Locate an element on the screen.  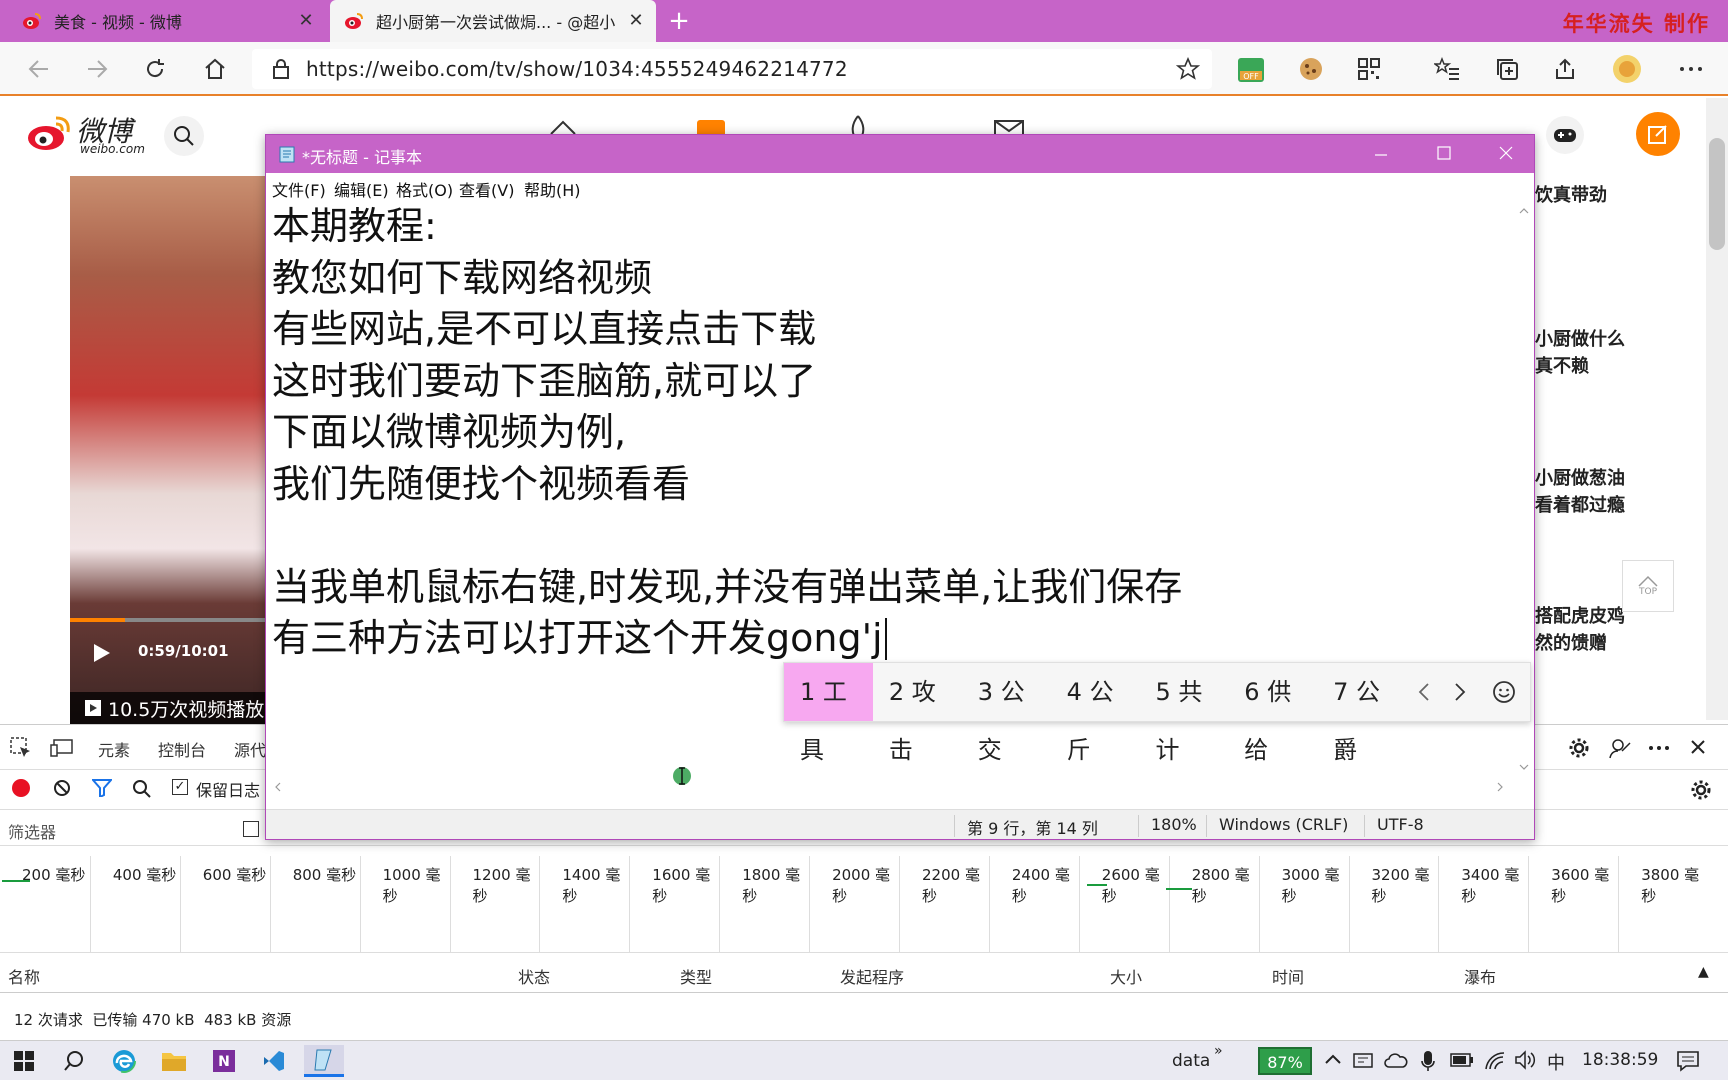
column-header-type: 类型 is located at coordinates (696, 976).